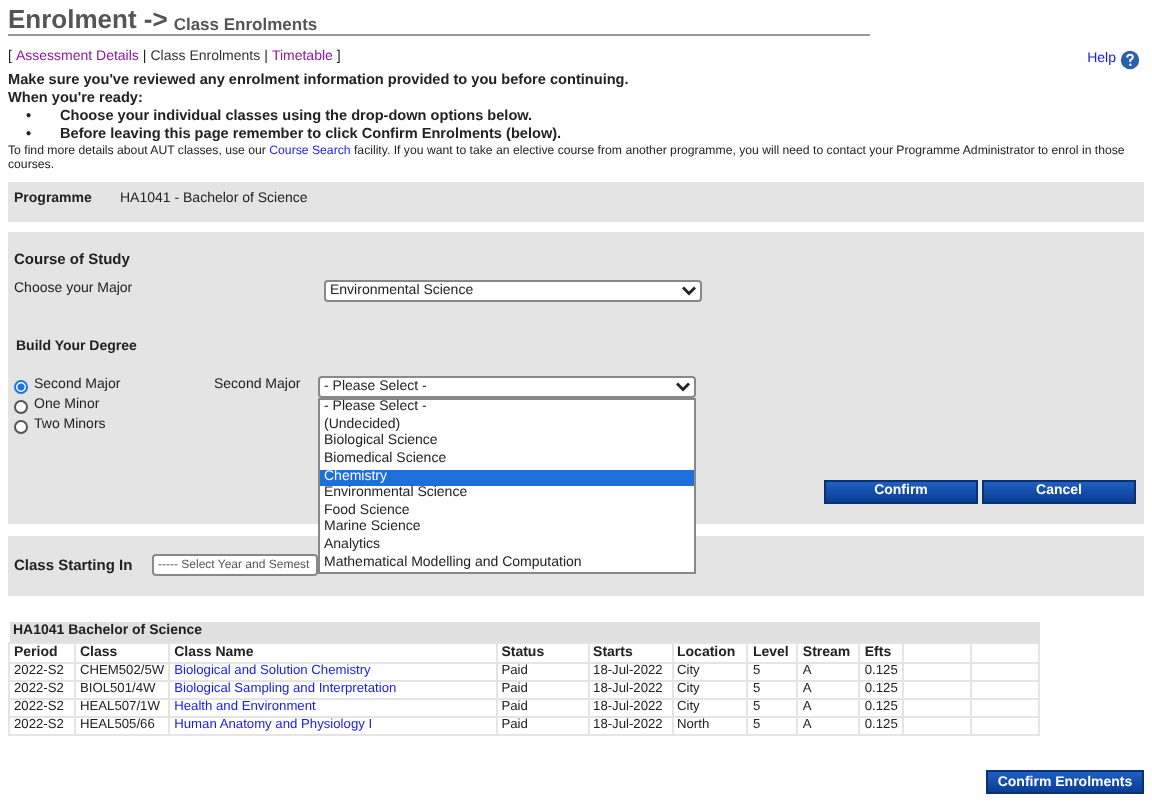 This screenshot has width=1152, height=806. I want to click on help-icon, so click(1130, 60).